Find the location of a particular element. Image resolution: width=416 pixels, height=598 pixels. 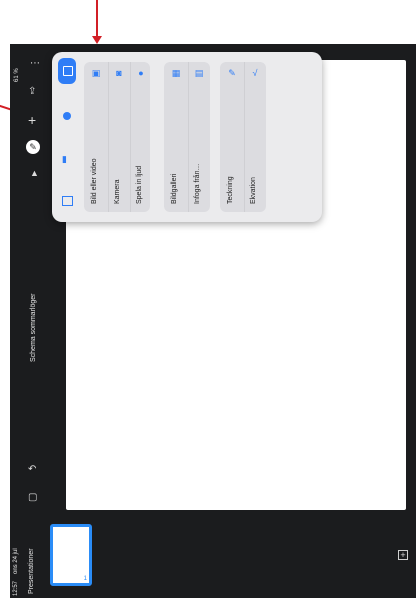

option-label: Kamera is located at coordinates (117, 191).